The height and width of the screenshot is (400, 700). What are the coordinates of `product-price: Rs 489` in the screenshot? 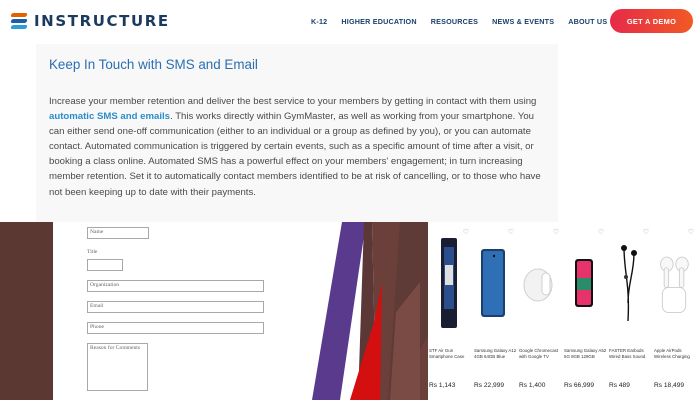 It's located at (619, 385).